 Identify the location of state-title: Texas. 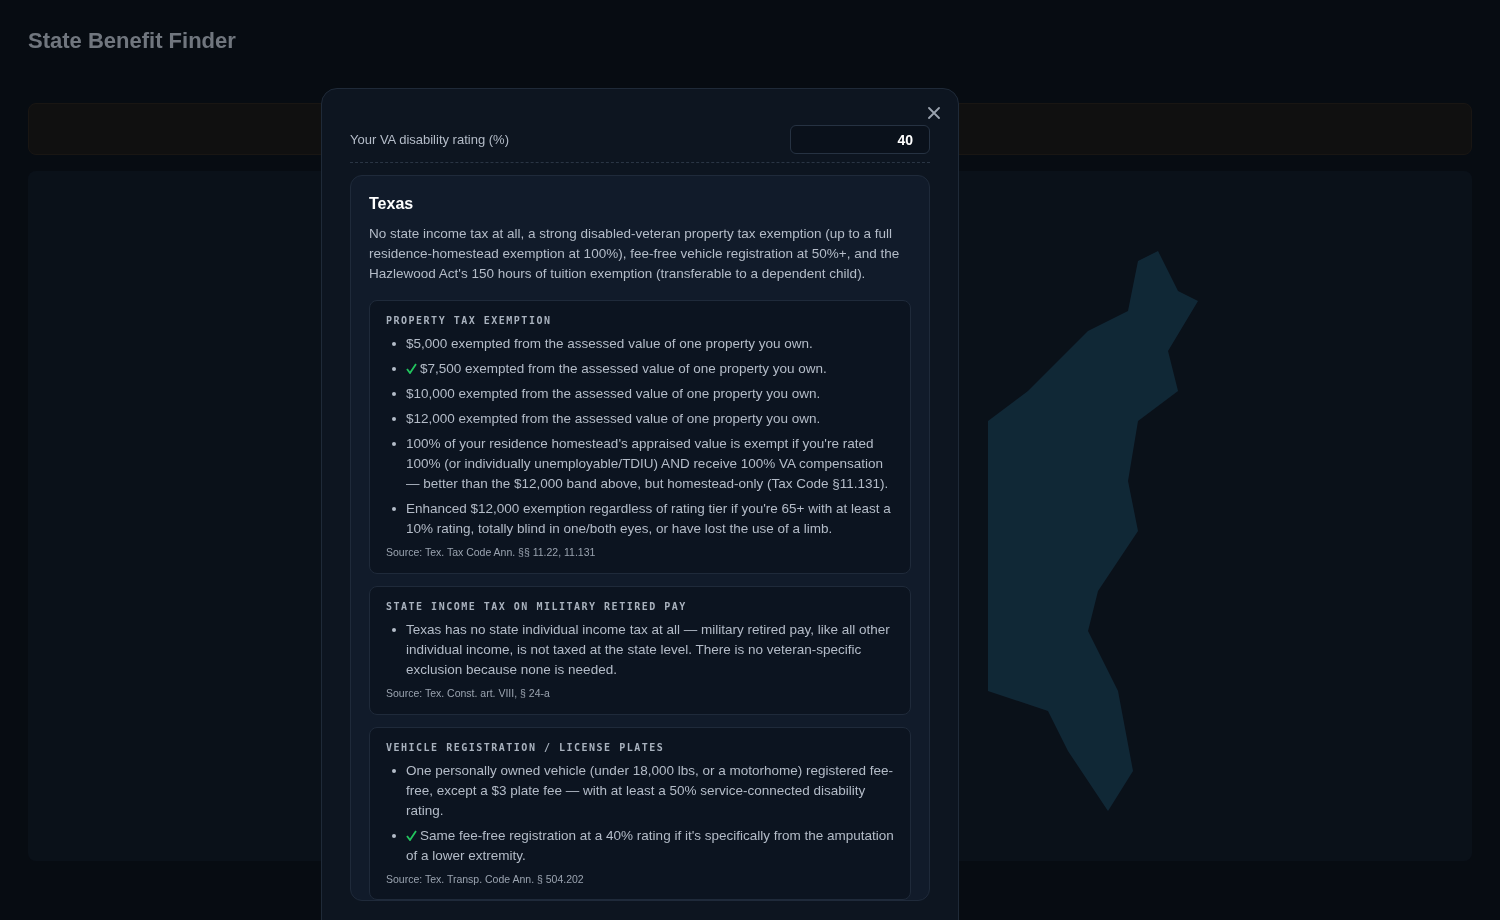
(392, 204).